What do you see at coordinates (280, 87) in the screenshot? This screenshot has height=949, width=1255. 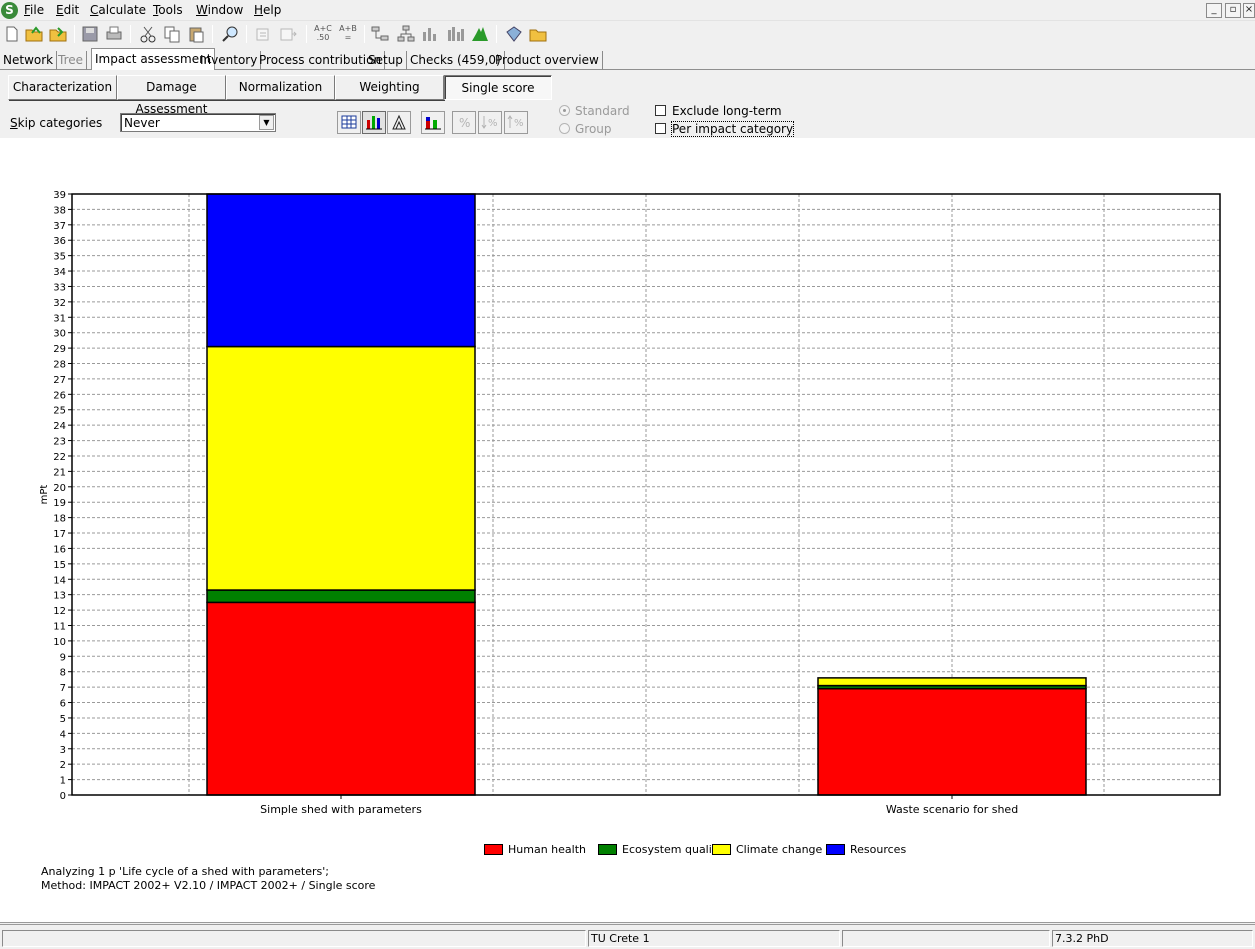 I see `subtab-normalization: Normalization` at bounding box center [280, 87].